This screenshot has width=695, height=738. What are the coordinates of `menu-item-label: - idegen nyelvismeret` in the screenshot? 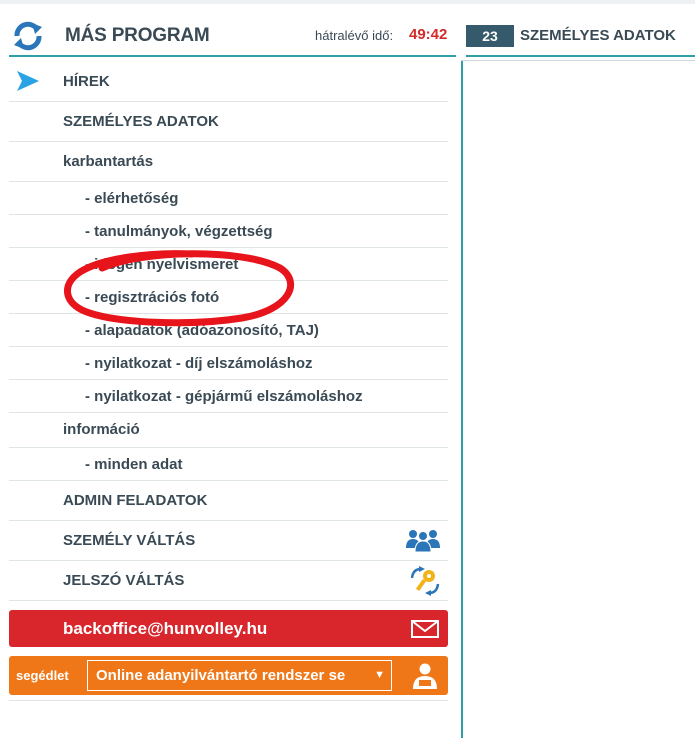 It's located at (162, 264).